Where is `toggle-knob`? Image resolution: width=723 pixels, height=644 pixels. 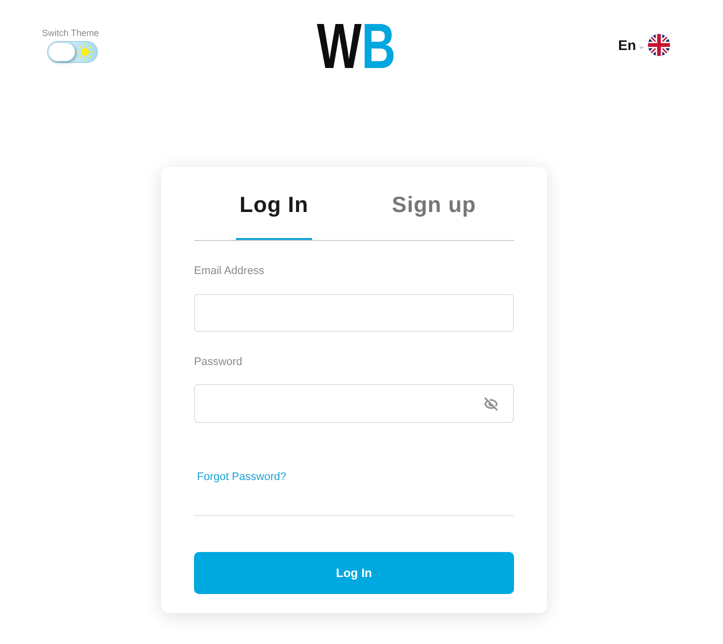
toggle-knob is located at coordinates (62, 52).